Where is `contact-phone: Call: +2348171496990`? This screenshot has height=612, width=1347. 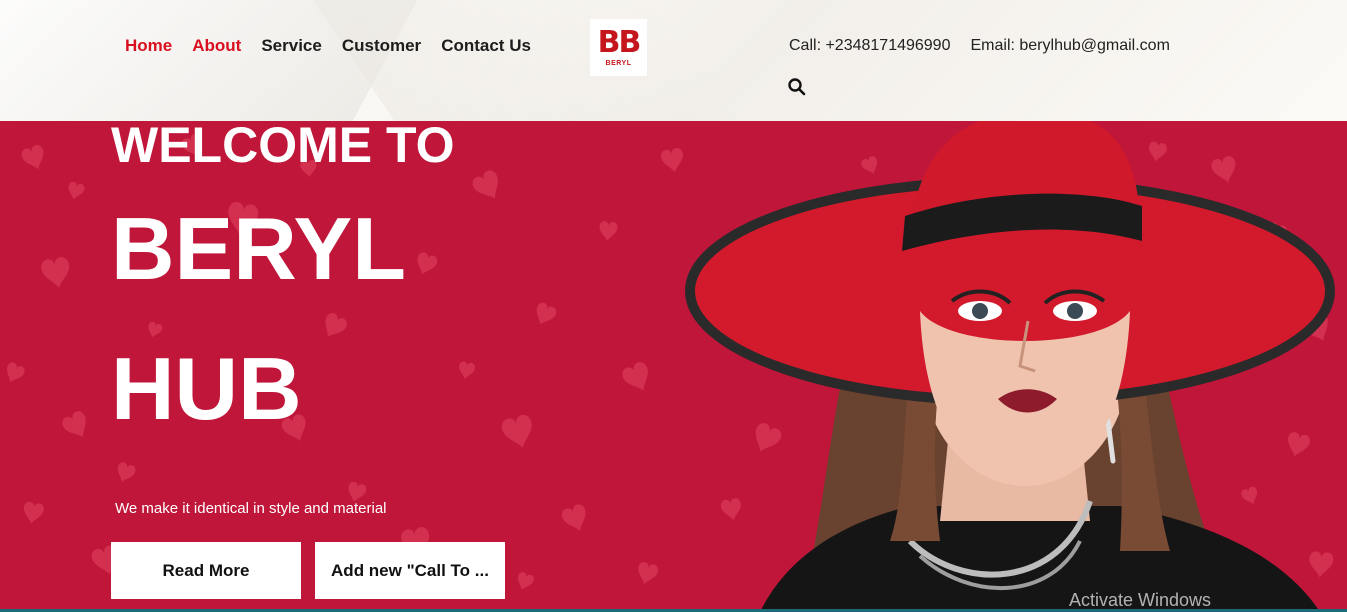 contact-phone: Call: +2348171496990 is located at coordinates (870, 45).